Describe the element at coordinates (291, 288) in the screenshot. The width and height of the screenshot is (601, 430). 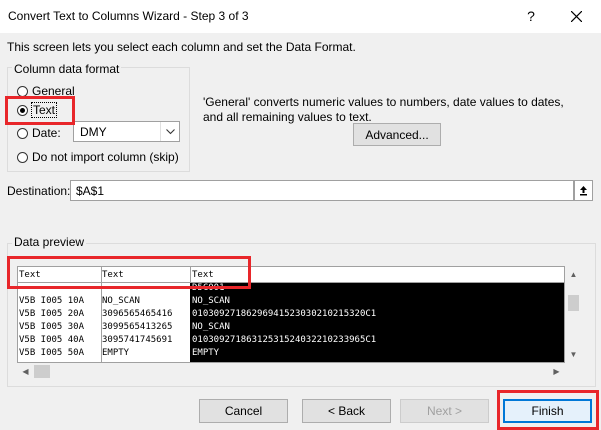
I see `table-row: D5C001` at that location.